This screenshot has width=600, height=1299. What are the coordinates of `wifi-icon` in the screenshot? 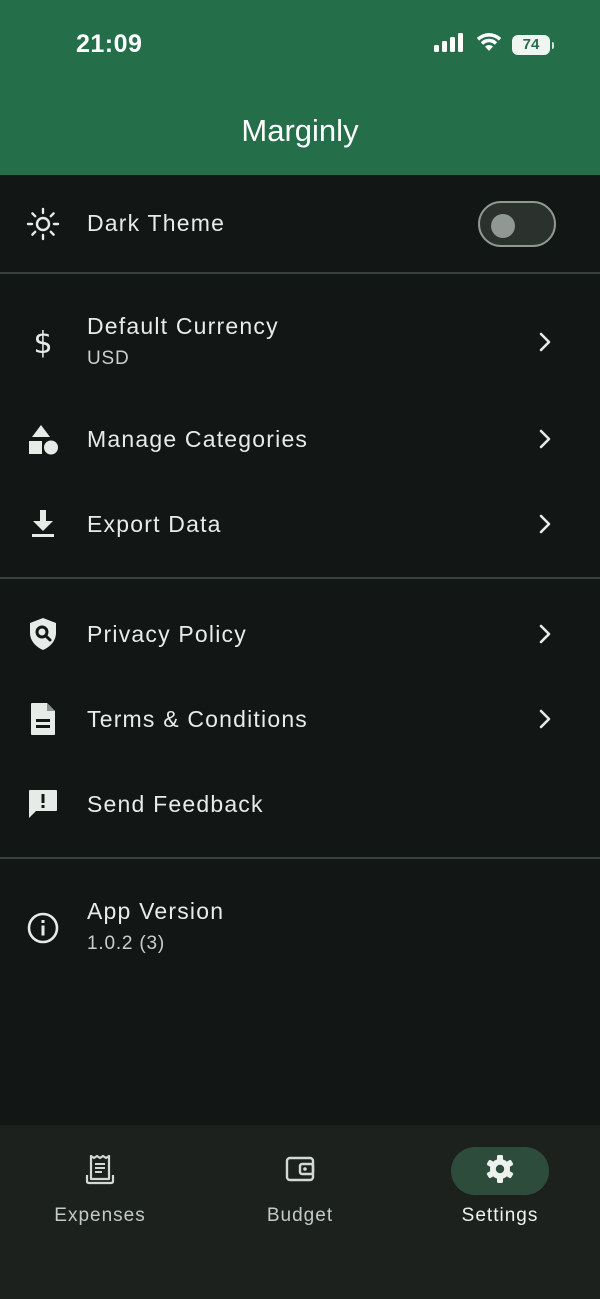 It's located at (489, 44).